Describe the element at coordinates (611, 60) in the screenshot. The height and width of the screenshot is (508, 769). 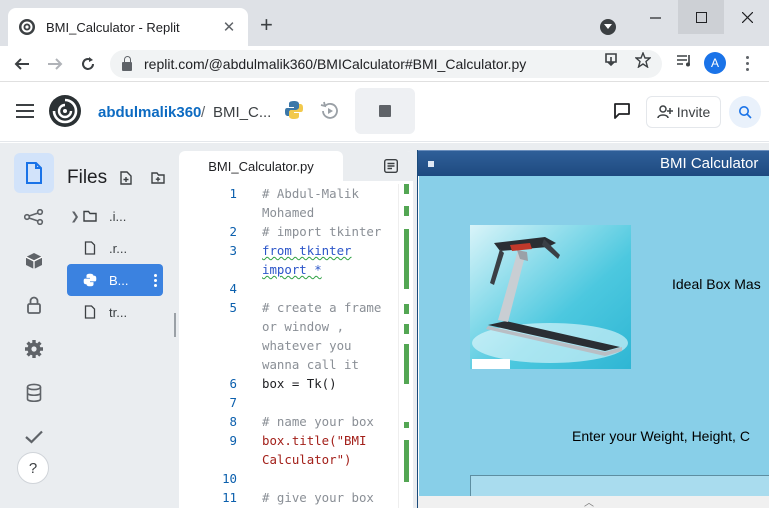
I see `install-app-icon` at that location.